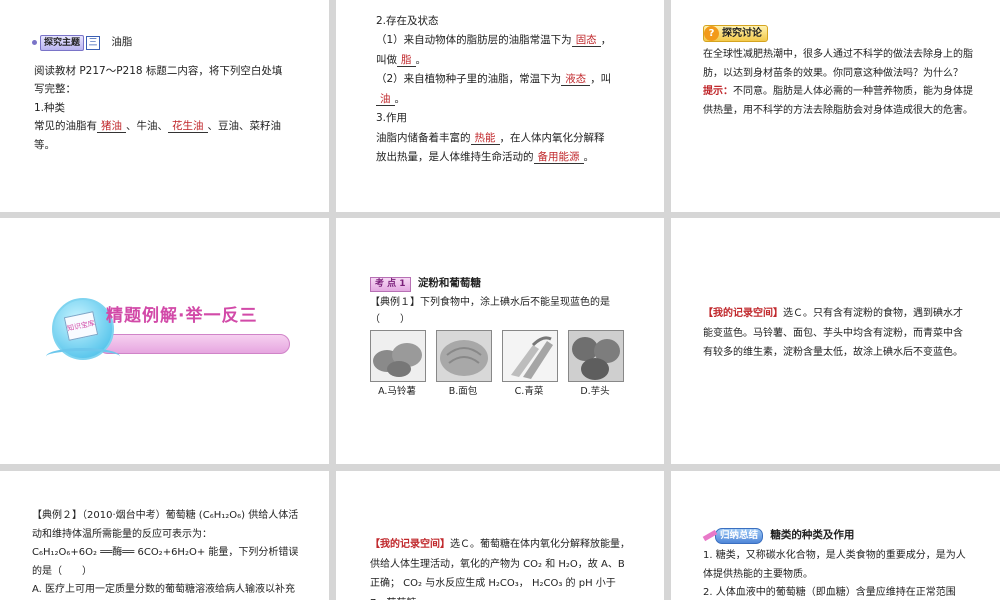 The width and height of the screenshot is (1000, 600). I want to click on answer-blank: 脂, so click(406, 60).